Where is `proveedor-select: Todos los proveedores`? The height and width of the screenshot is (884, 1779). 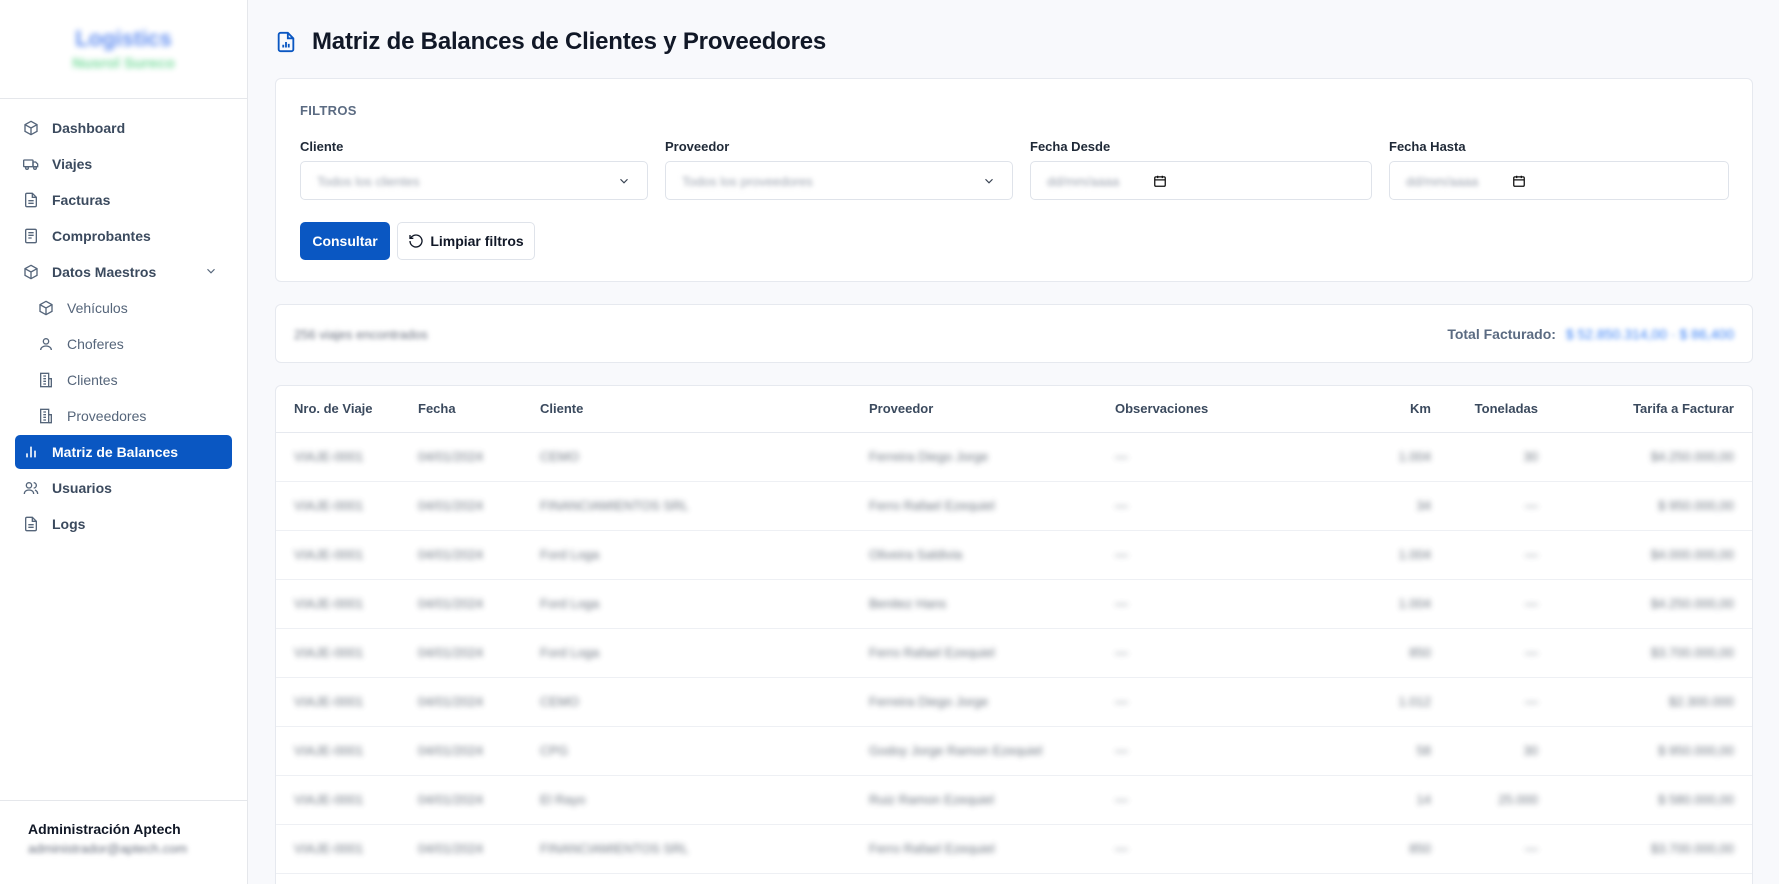 proveedor-select: Todos los proveedores is located at coordinates (839, 180).